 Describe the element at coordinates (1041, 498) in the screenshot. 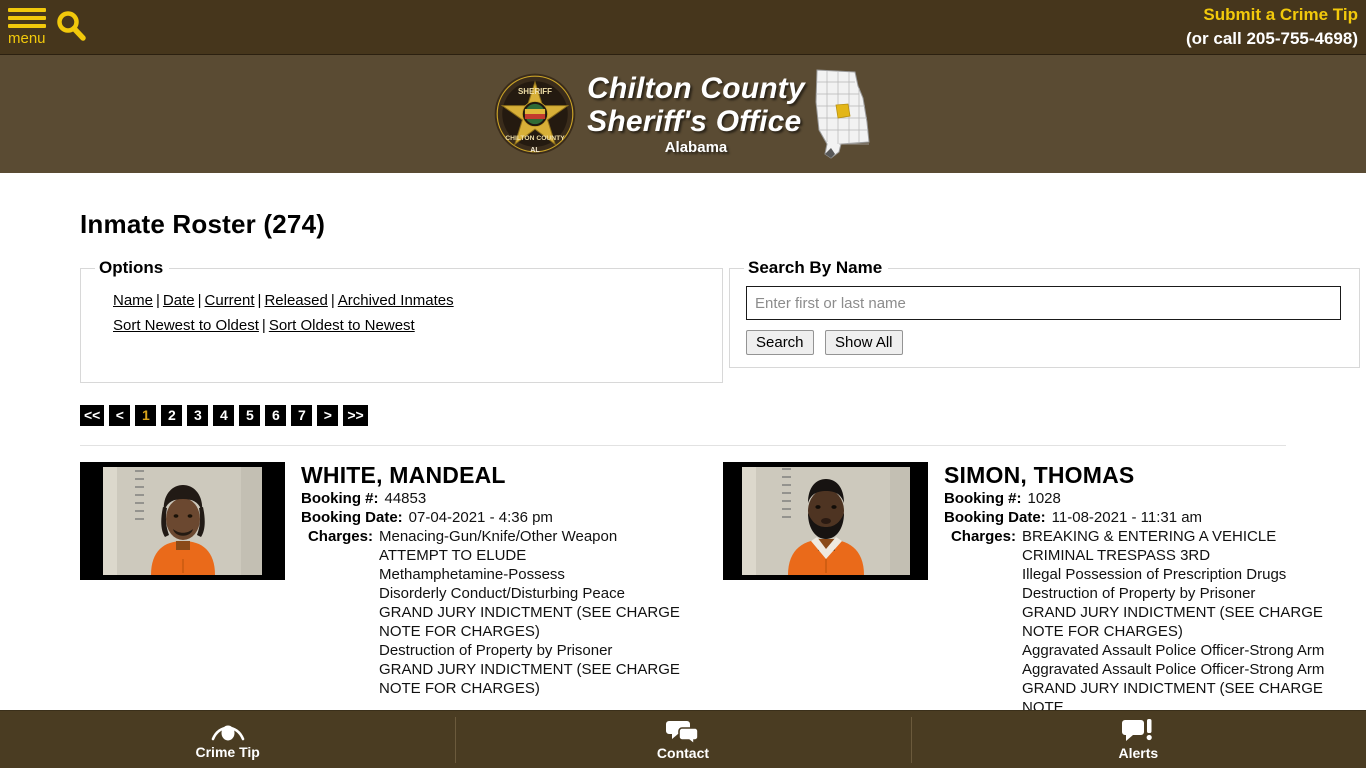

I see `booking-number-value: 1028` at that location.